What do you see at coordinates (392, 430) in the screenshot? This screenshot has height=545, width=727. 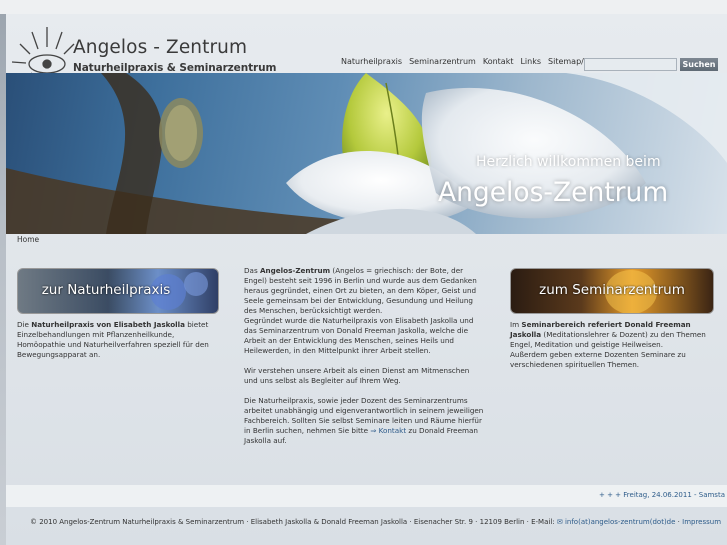 I see `kontakt-link-label: Kontakt` at bounding box center [392, 430].